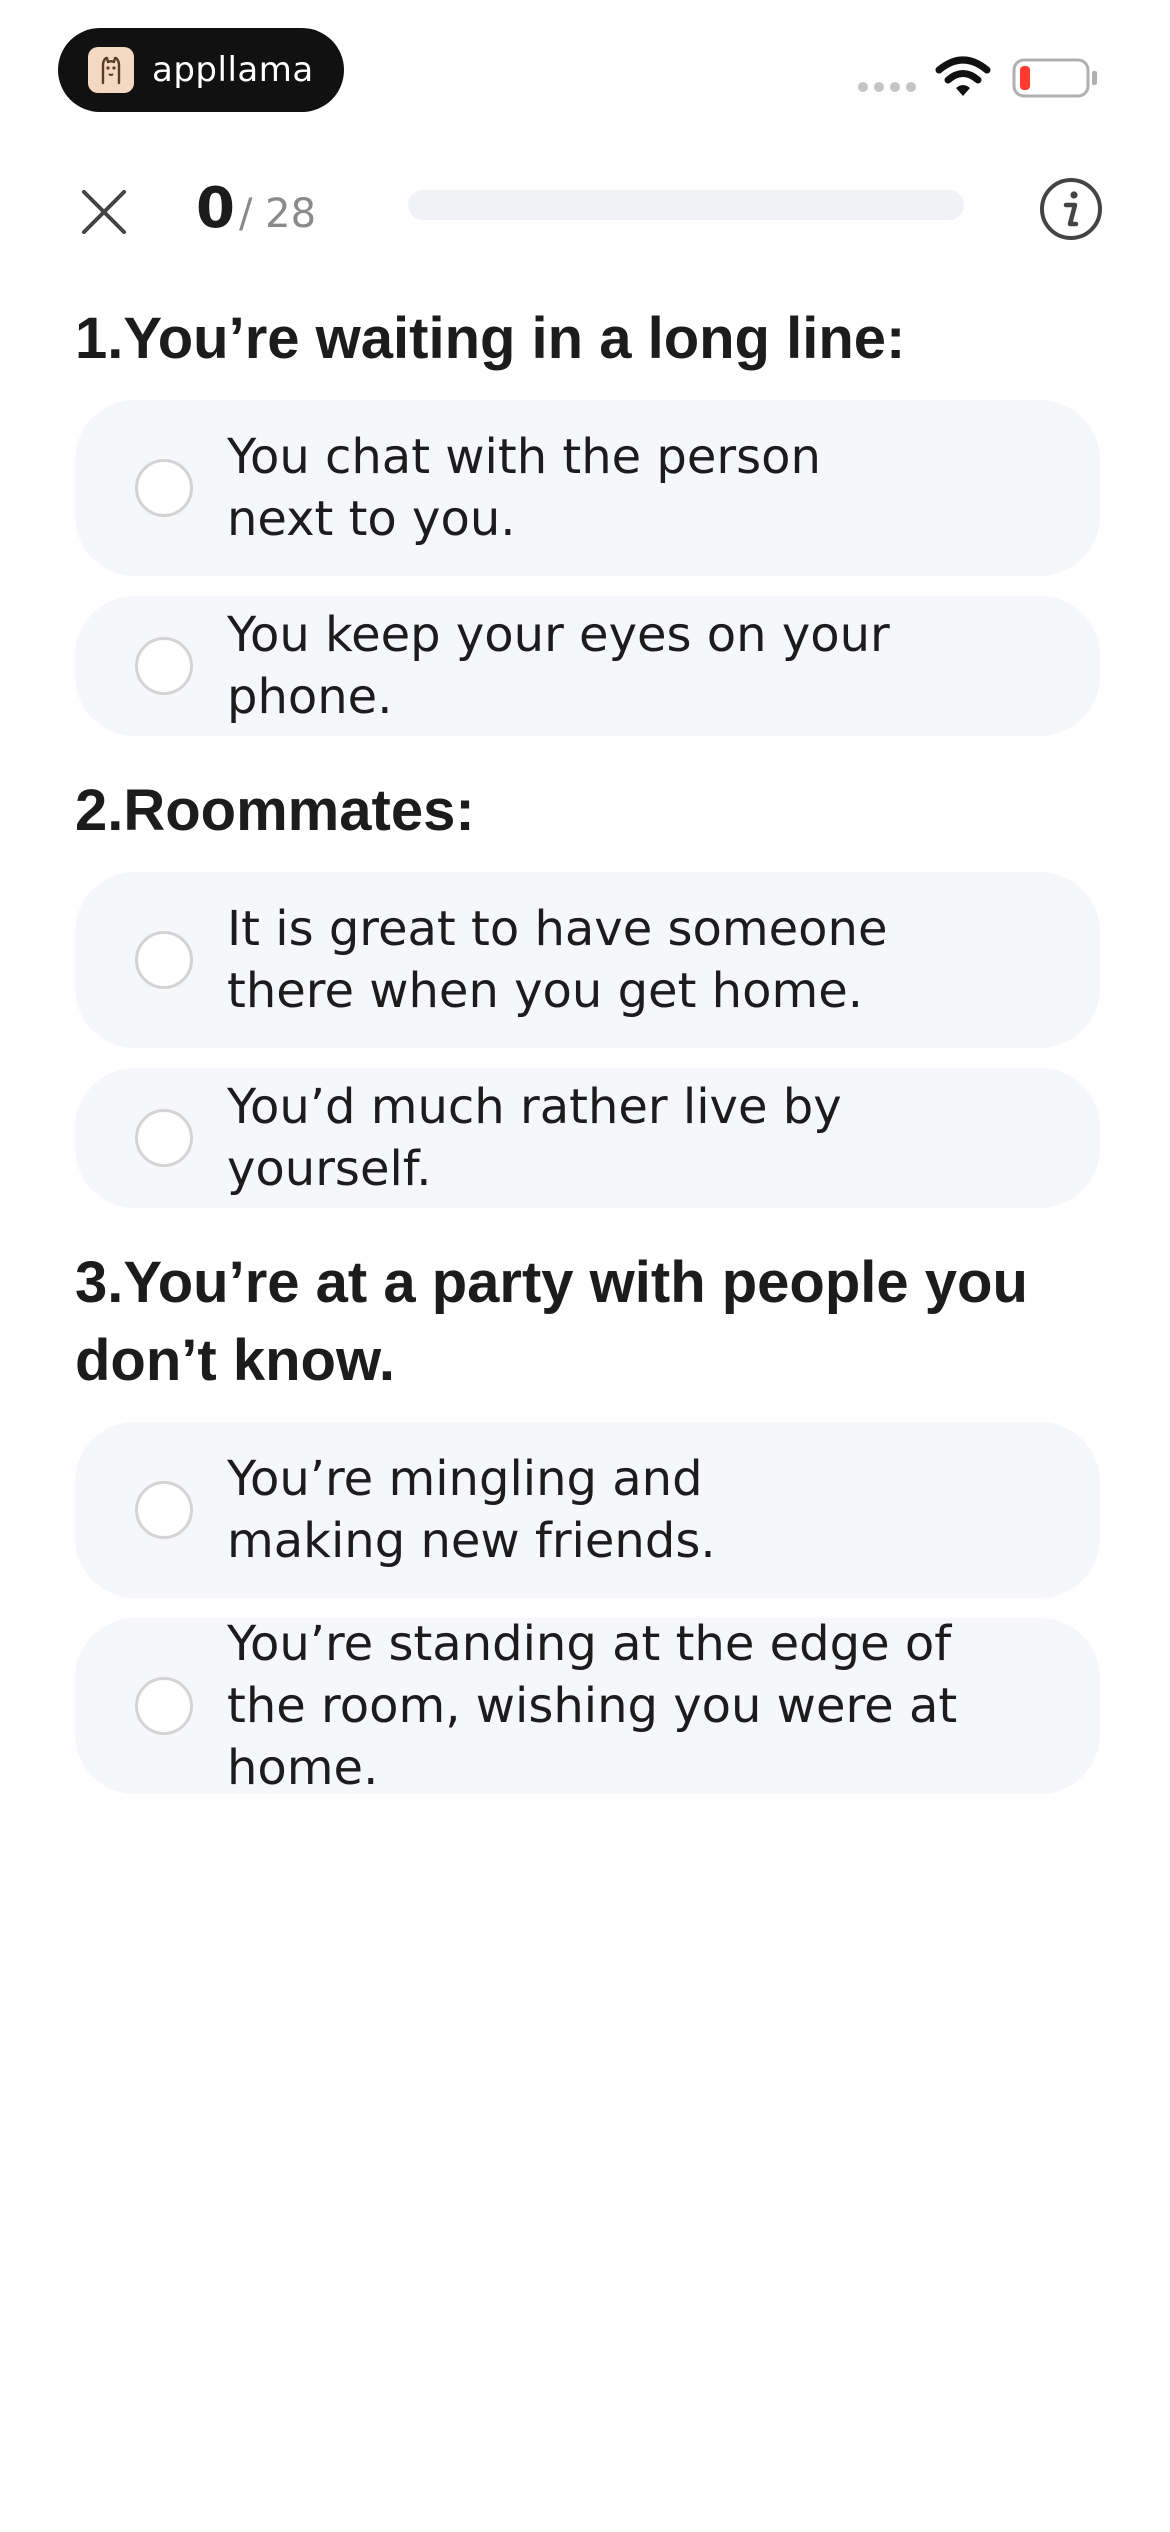 This screenshot has width=1170, height=2532. I want to click on app-pill: appllama, so click(201, 70).